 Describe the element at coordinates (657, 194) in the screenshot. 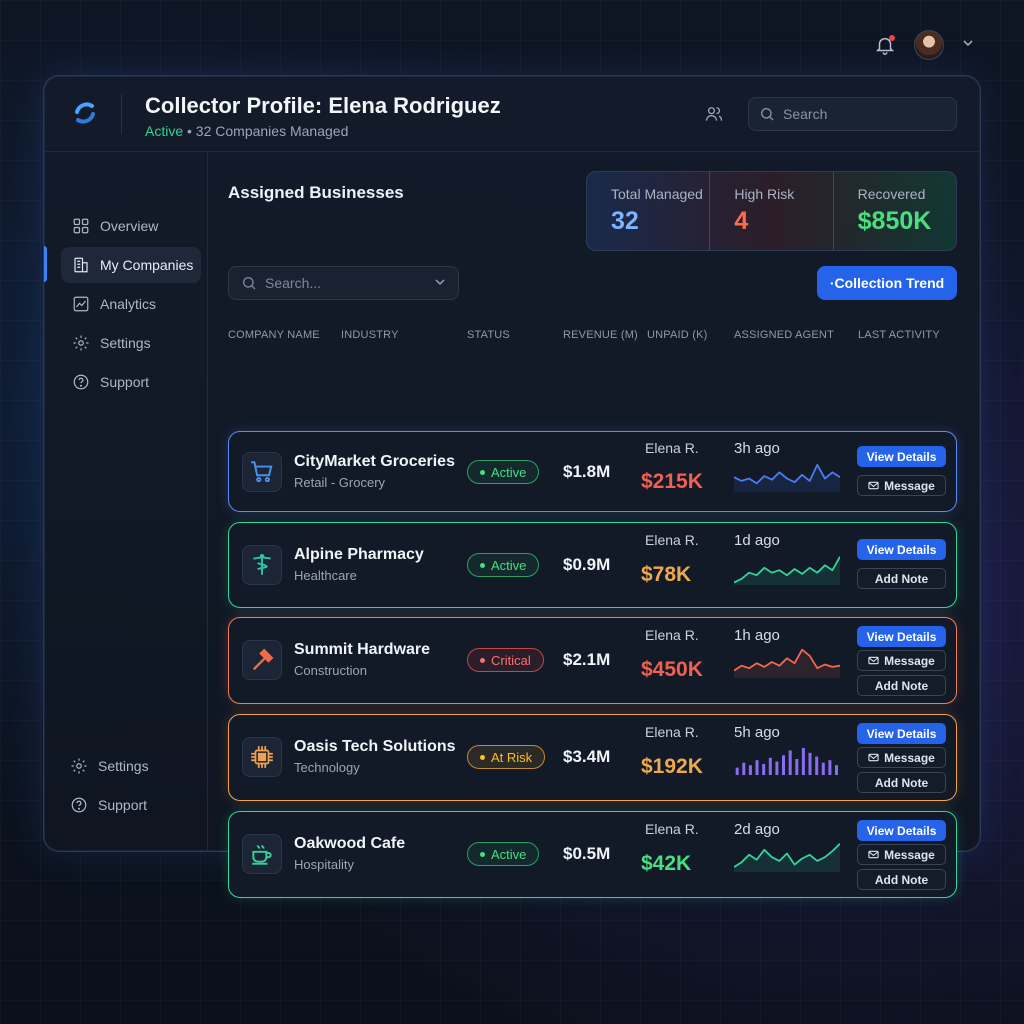

I see `stat-label: Total Managed` at that location.